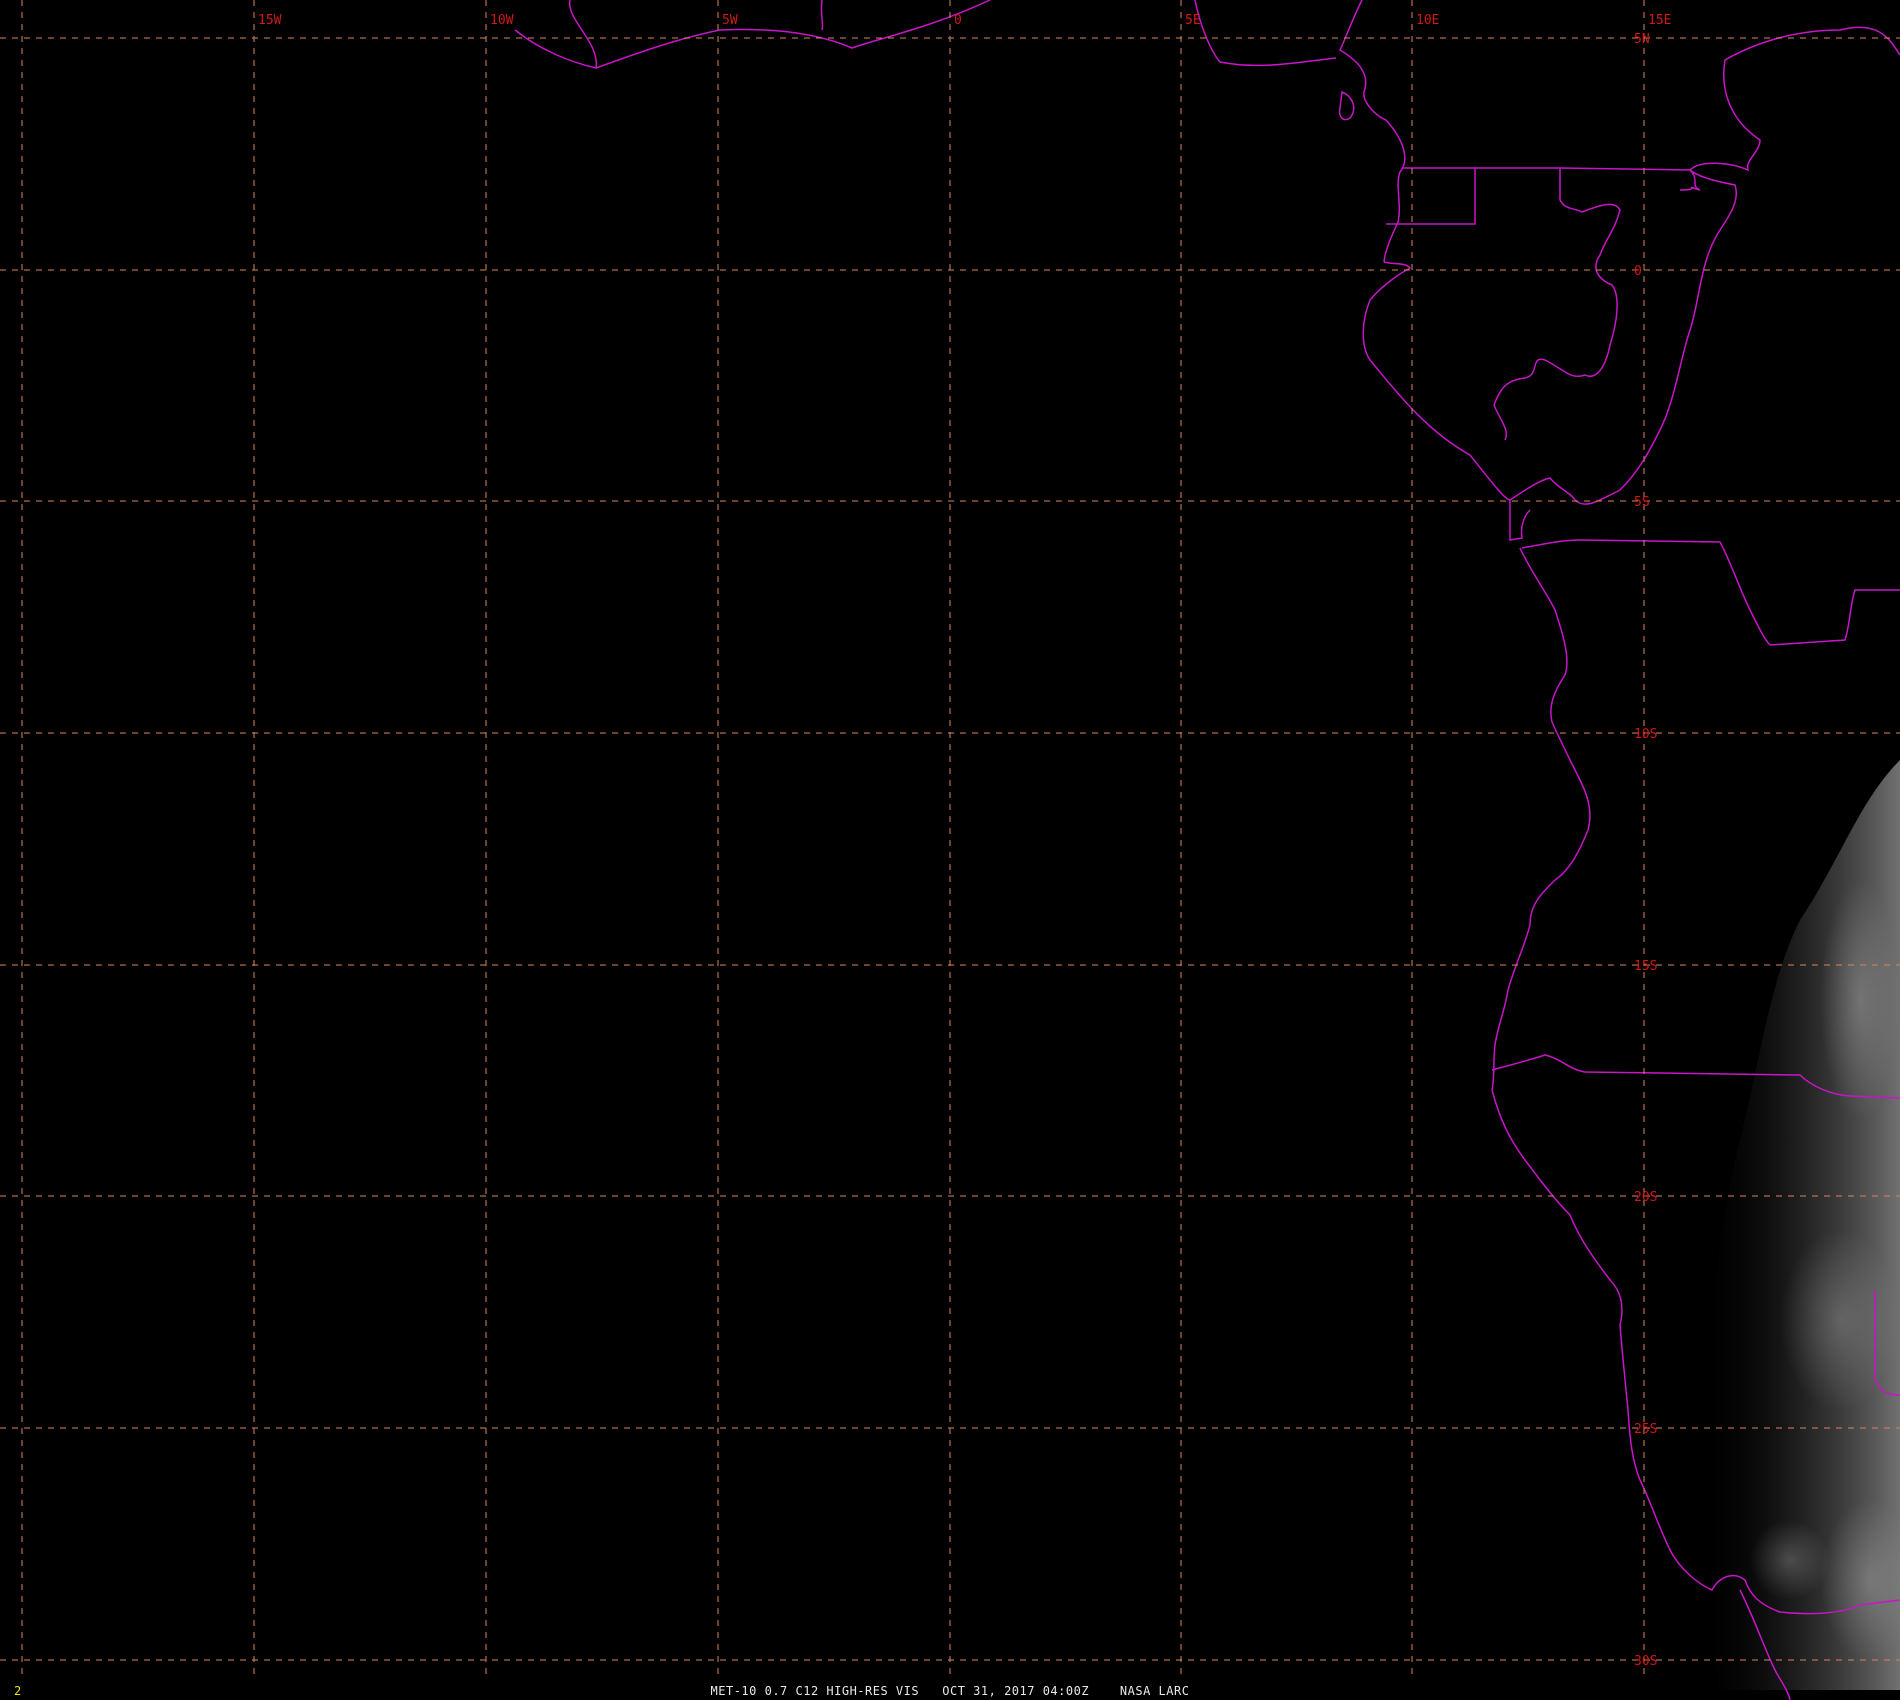 This screenshot has height=1700, width=1900. What do you see at coordinates (1798, 1225) in the screenshot?
I see `daylight-cloud-region` at bounding box center [1798, 1225].